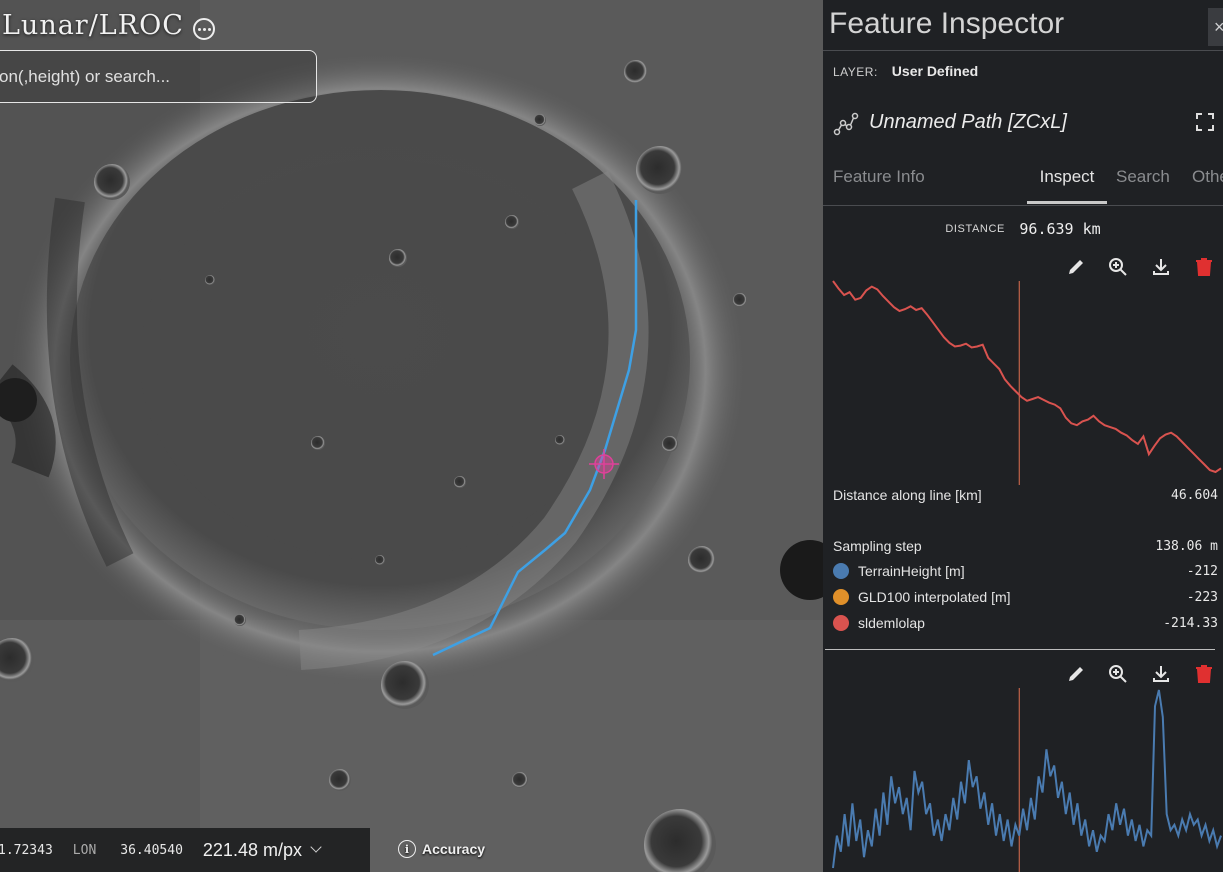 This screenshot has width=1223, height=872. What do you see at coordinates (1190, 623) in the screenshot?
I see `legend-value: -214.33` at bounding box center [1190, 623].